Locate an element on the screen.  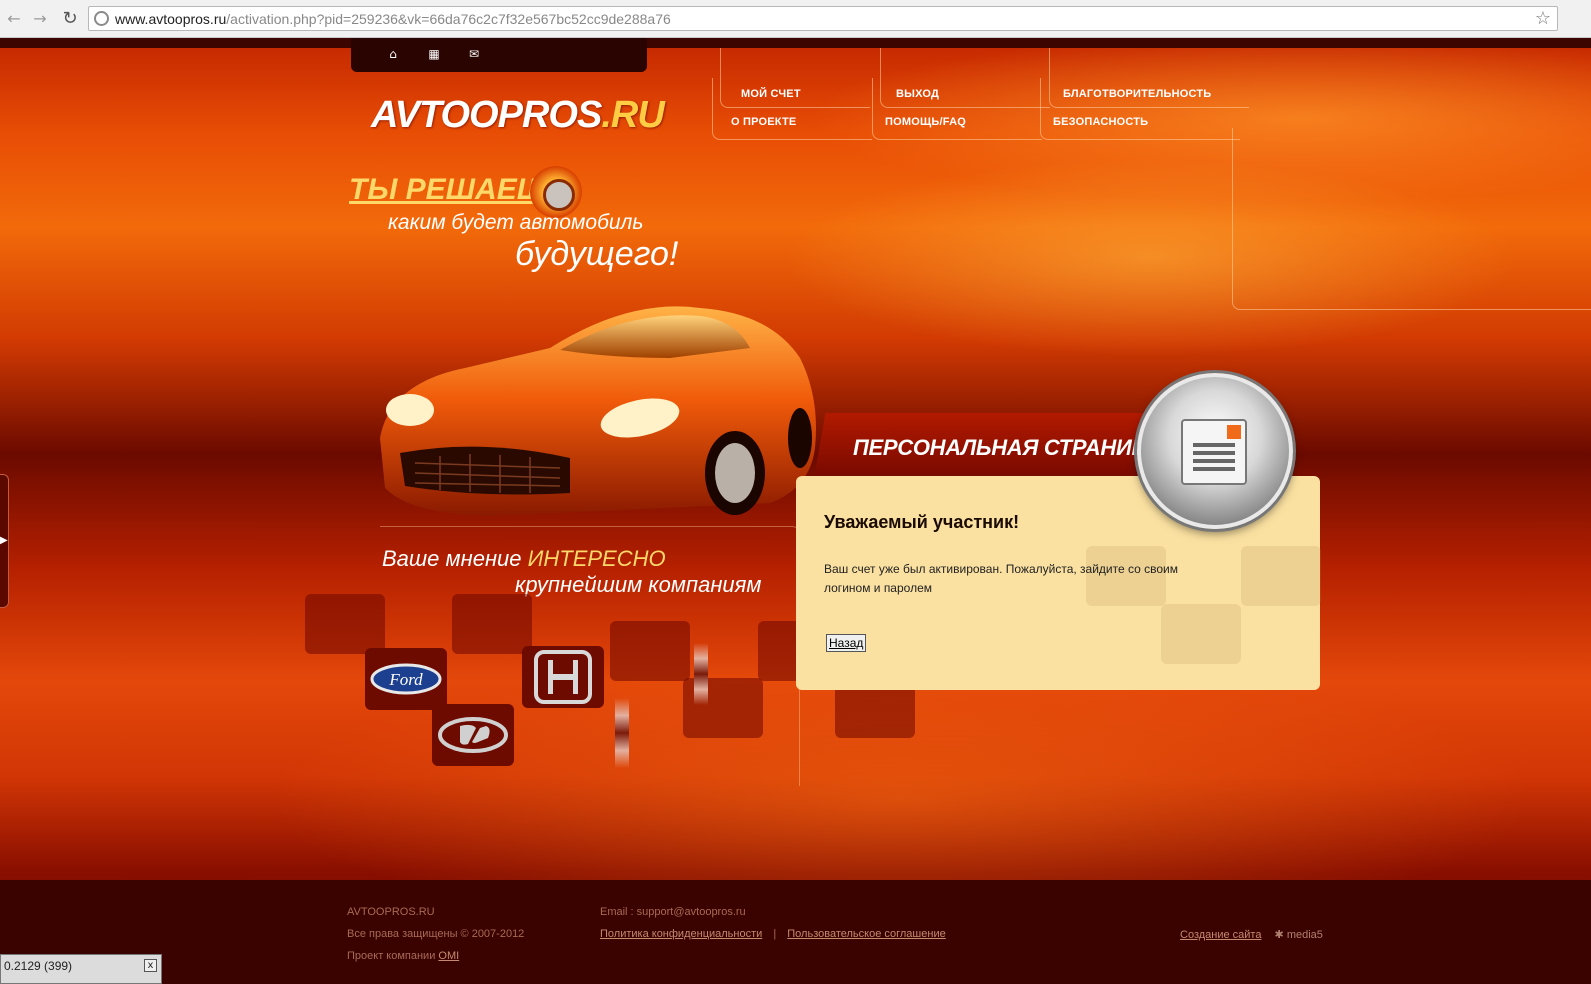
footer-site-name: AVTOOPROS.RU is located at coordinates (391, 912).